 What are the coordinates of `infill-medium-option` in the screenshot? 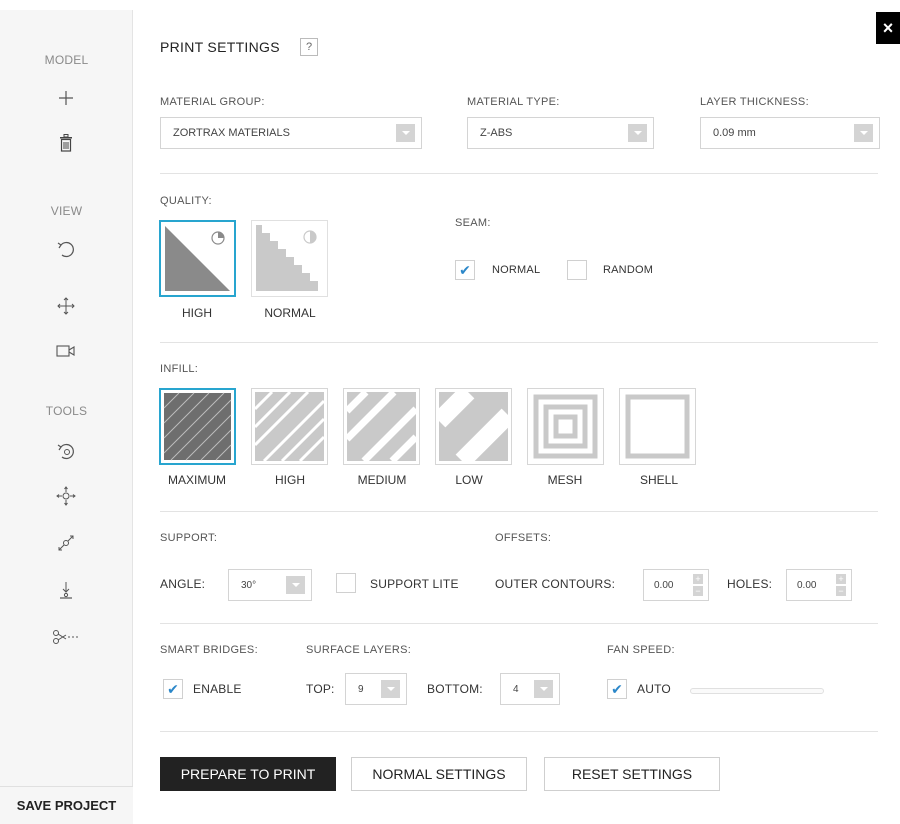 It's located at (381, 426).